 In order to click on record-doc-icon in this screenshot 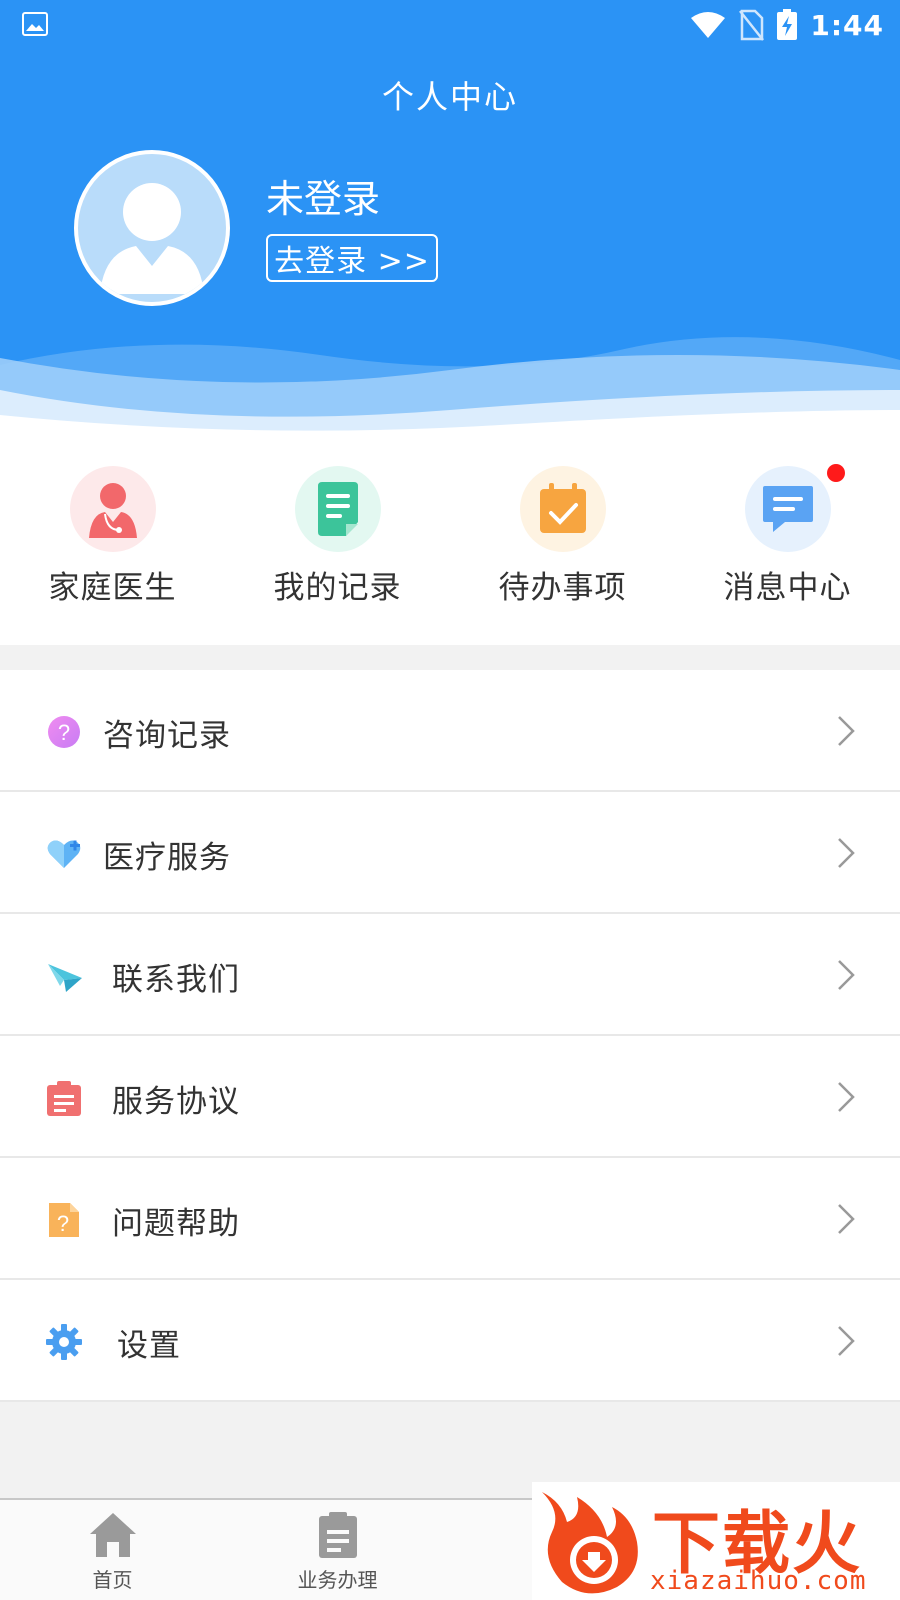, I will do `click(338, 509)`.